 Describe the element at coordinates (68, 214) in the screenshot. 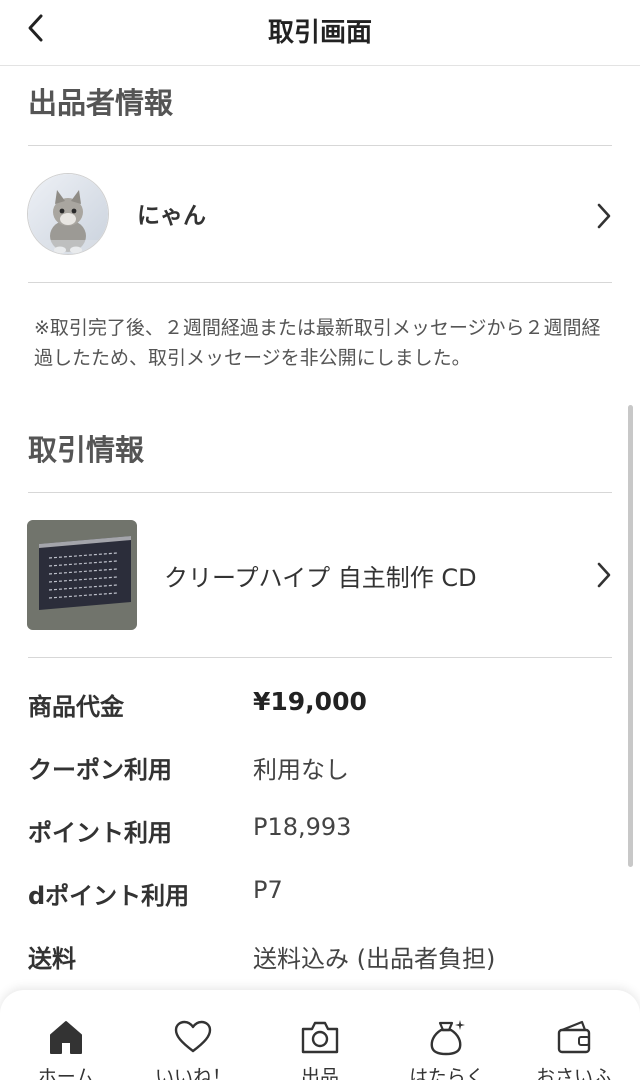

I see `seller-avatar` at that location.